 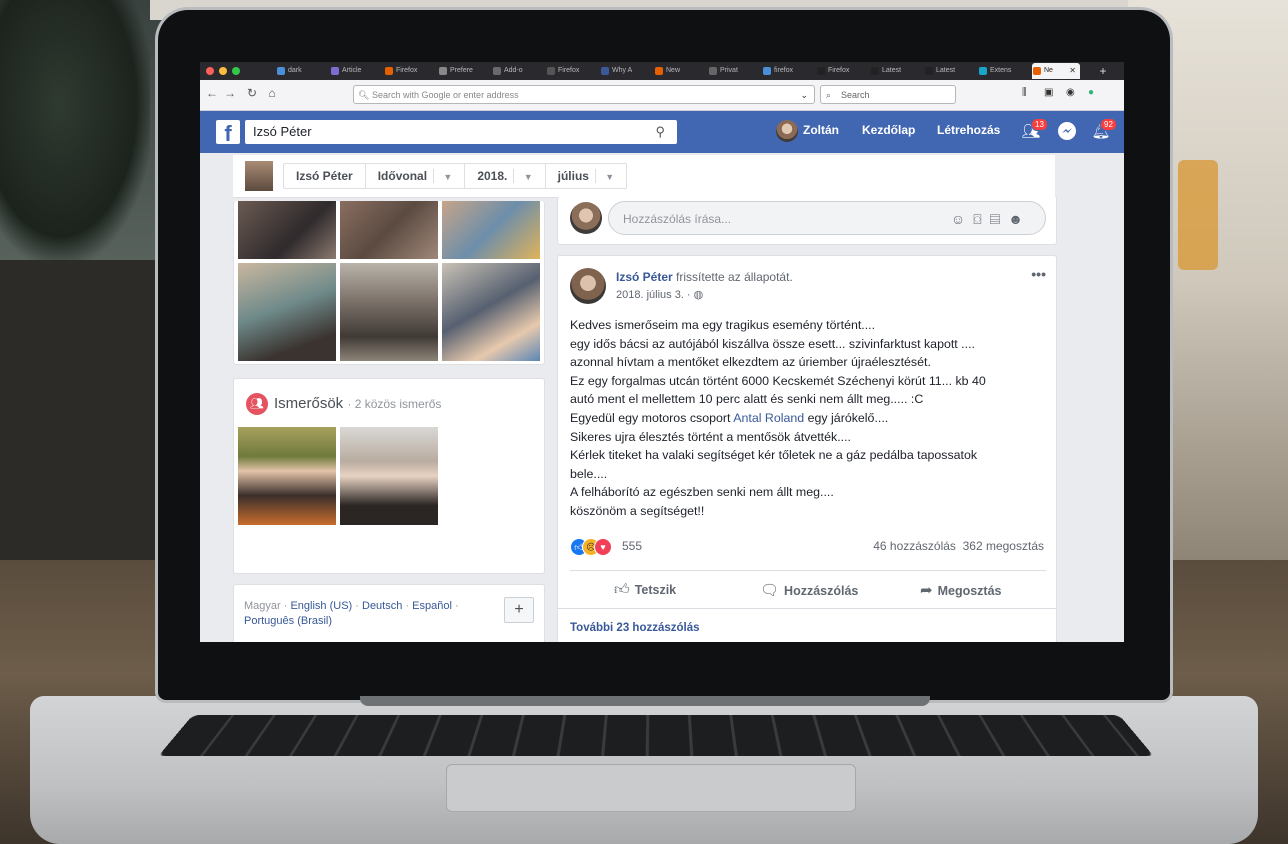 What do you see at coordinates (236, 71) in the screenshot?
I see `maximize-window-button` at bounding box center [236, 71].